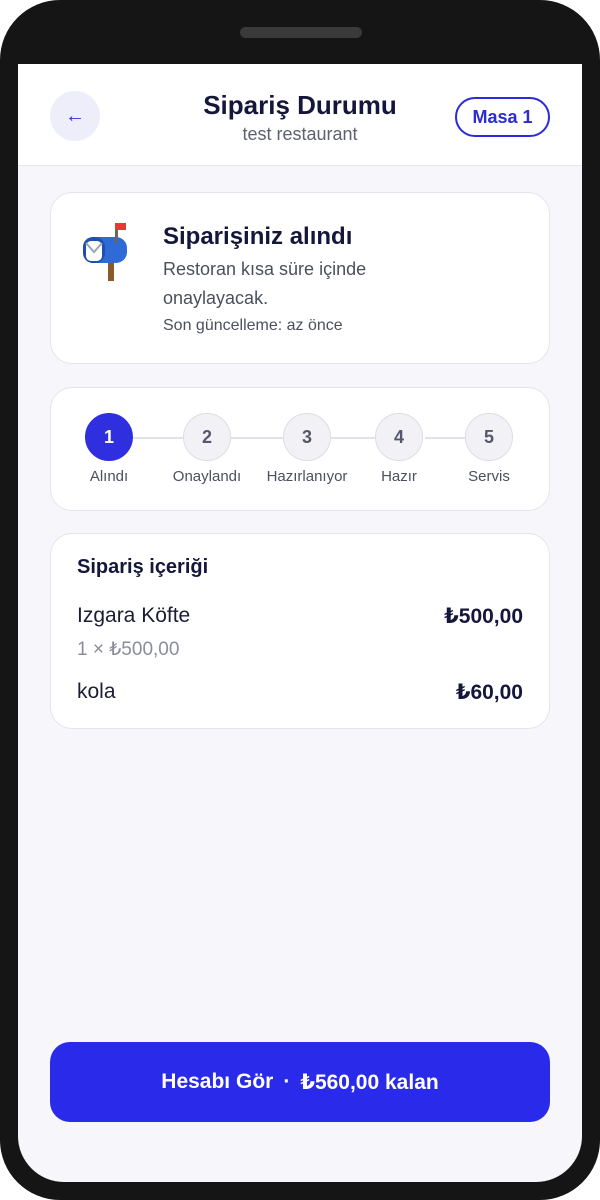  What do you see at coordinates (258, 236) in the screenshot?
I see `status-title: Siparişiniz alındı` at bounding box center [258, 236].